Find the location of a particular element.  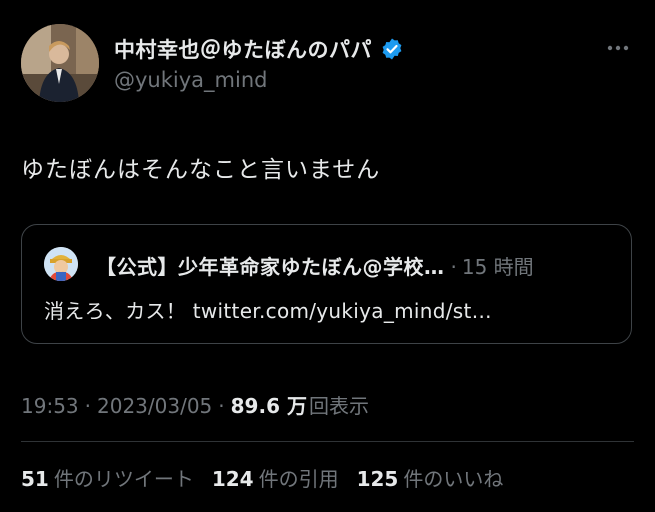

quote-count-link: 124 件の引用 is located at coordinates (275, 477).